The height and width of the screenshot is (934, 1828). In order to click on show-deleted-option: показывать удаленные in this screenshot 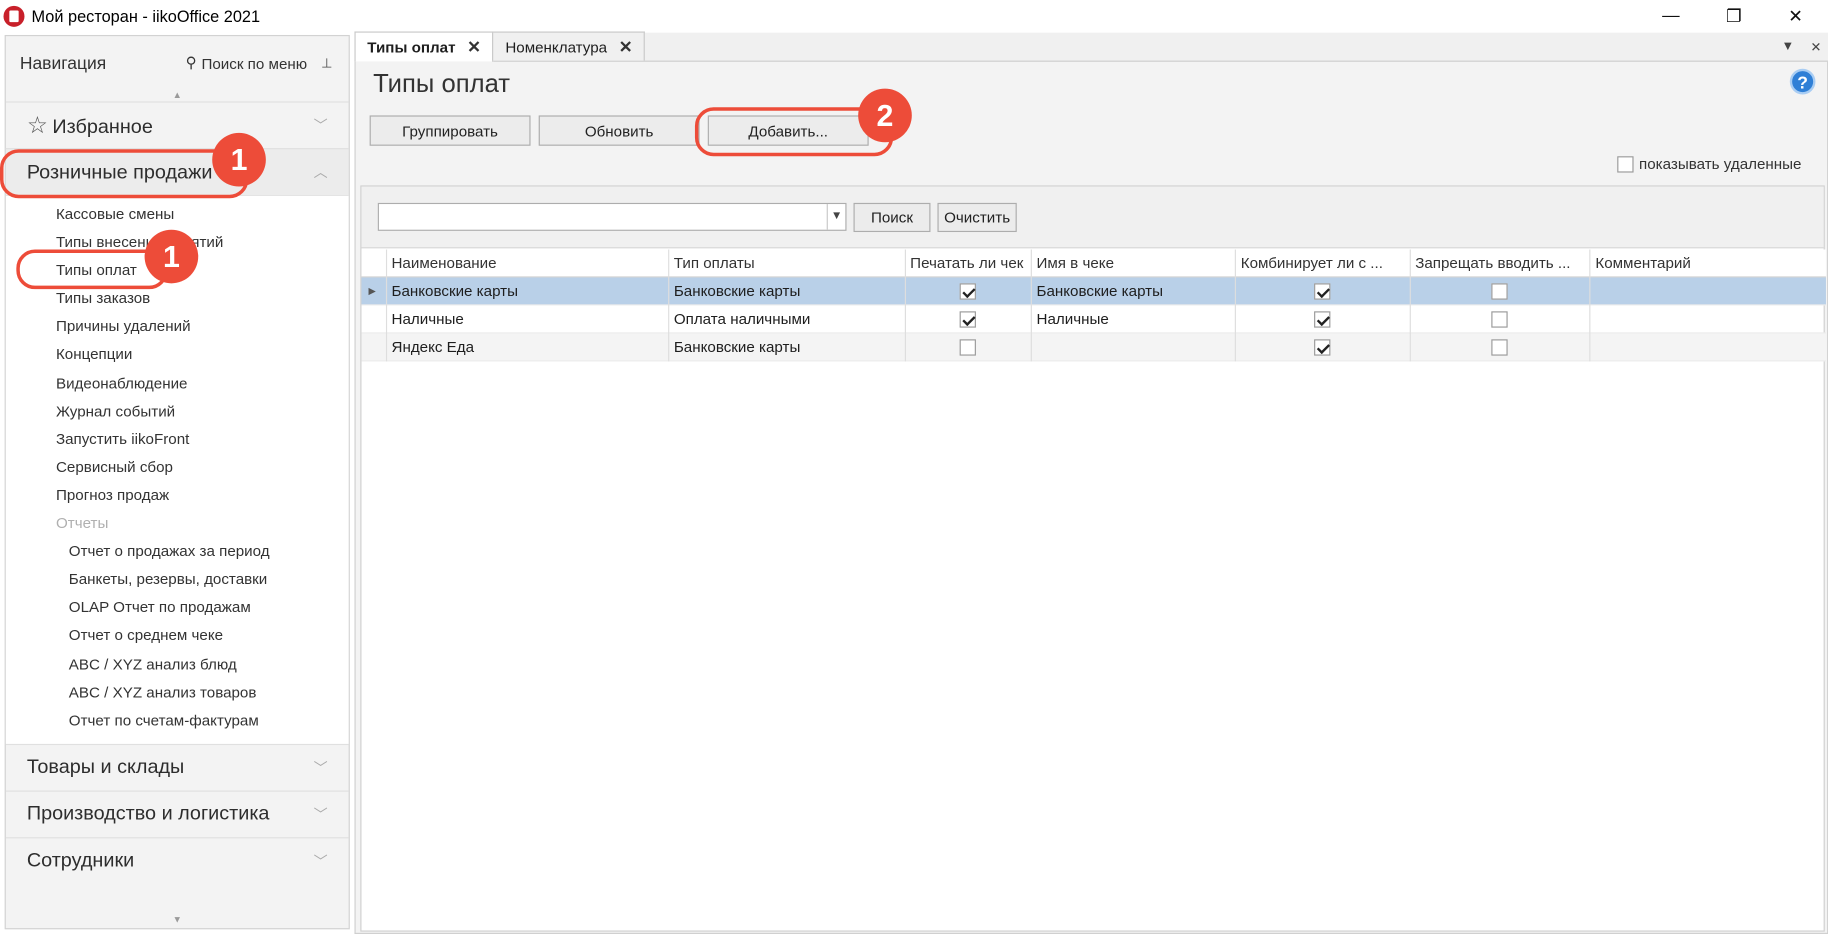, I will do `click(1708, 164)`.